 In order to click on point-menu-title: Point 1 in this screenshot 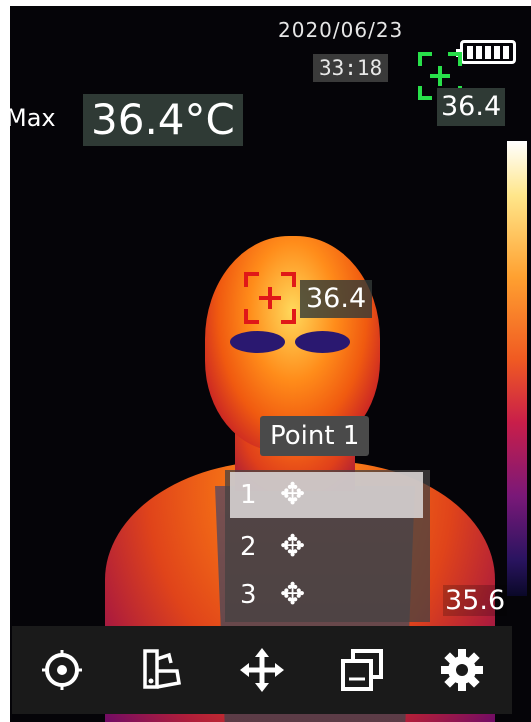, I will do `click(315, 436)`.